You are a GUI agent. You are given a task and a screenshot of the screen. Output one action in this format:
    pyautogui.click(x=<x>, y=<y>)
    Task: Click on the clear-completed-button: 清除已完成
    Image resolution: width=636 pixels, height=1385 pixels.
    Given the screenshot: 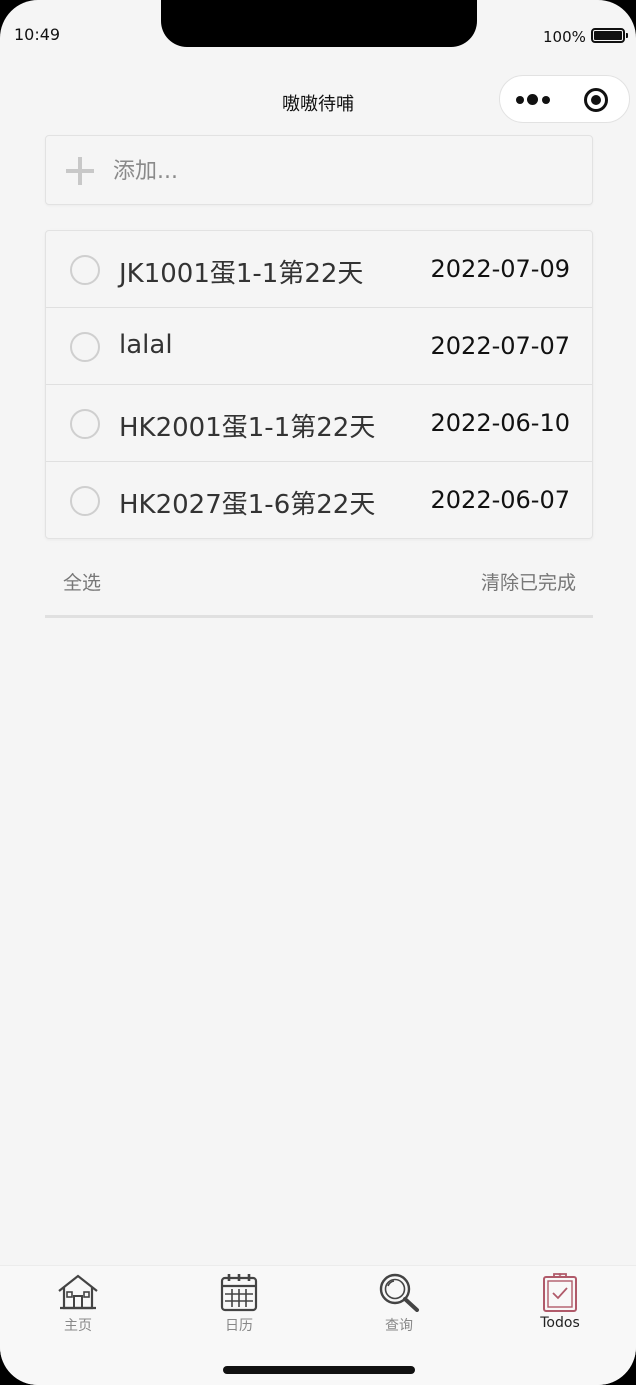 What is the action you would take?
    pyautogui.click(x=528, y=581)
    